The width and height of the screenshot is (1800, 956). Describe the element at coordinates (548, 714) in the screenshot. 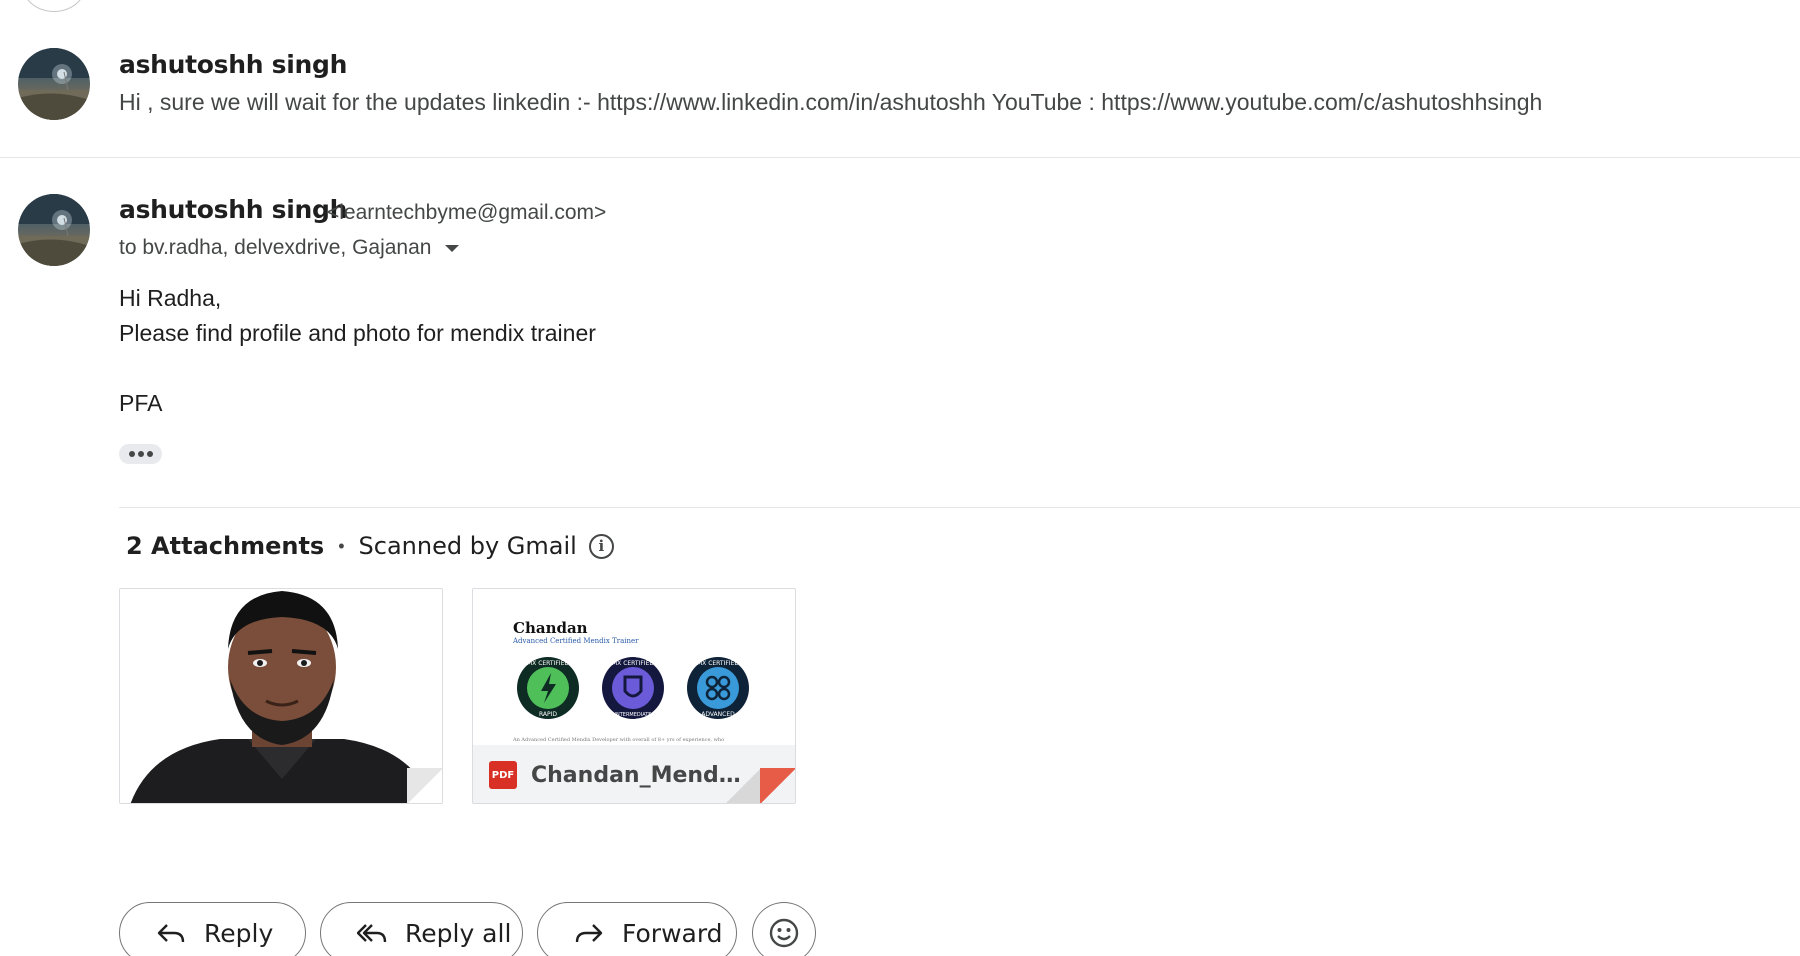

I see `badge-rapid-bottom: RAPID` at that location.